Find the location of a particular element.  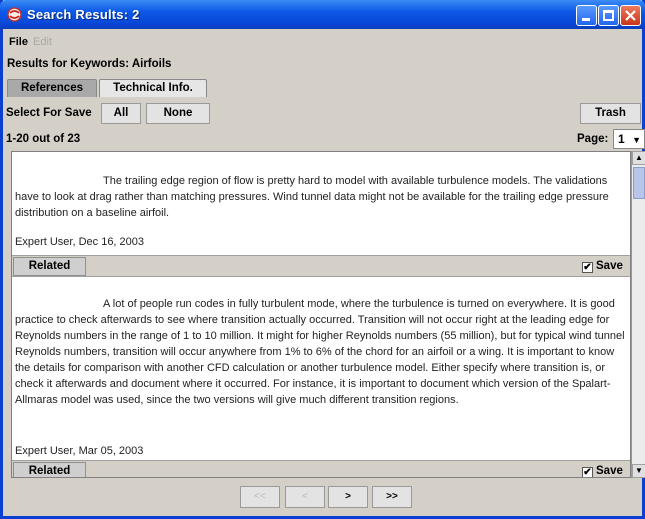

menu-file: File is located at coordinates (18, 42).